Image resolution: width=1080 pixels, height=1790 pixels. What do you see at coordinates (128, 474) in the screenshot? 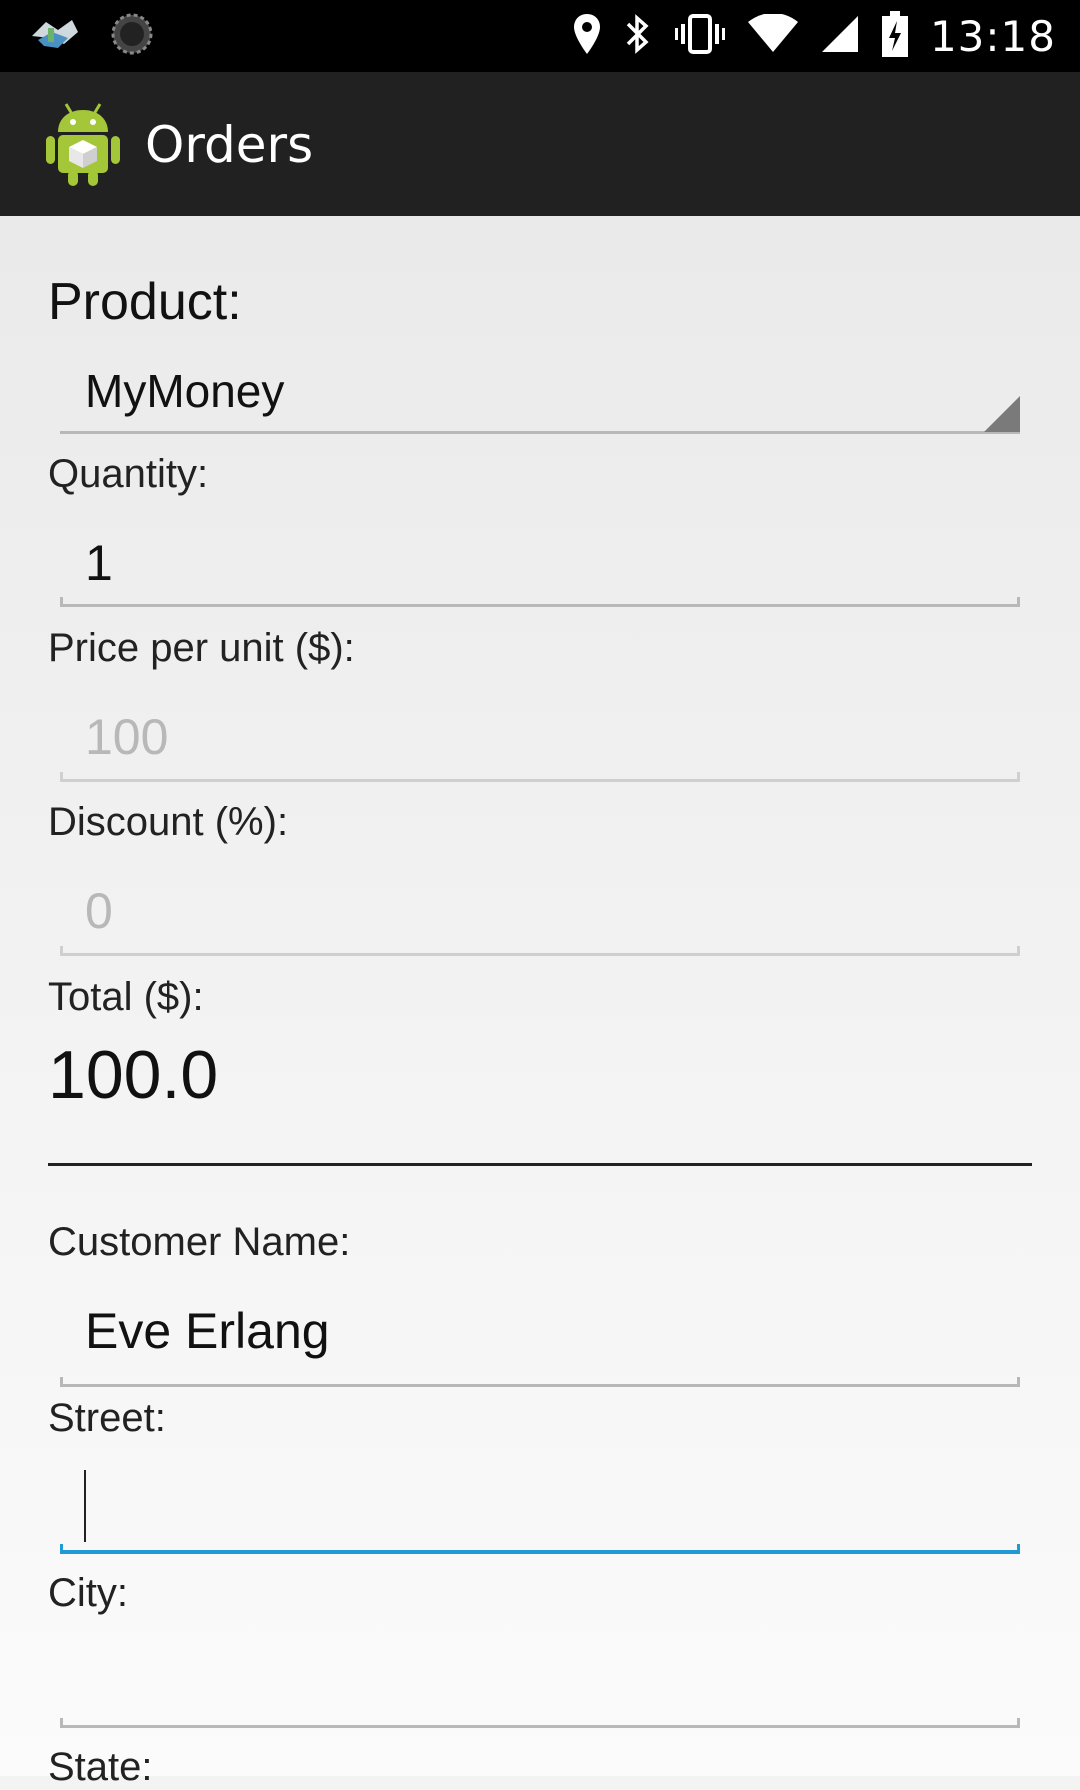
I see `quantity-label: Quantity:` at bounding box center [128, 474].